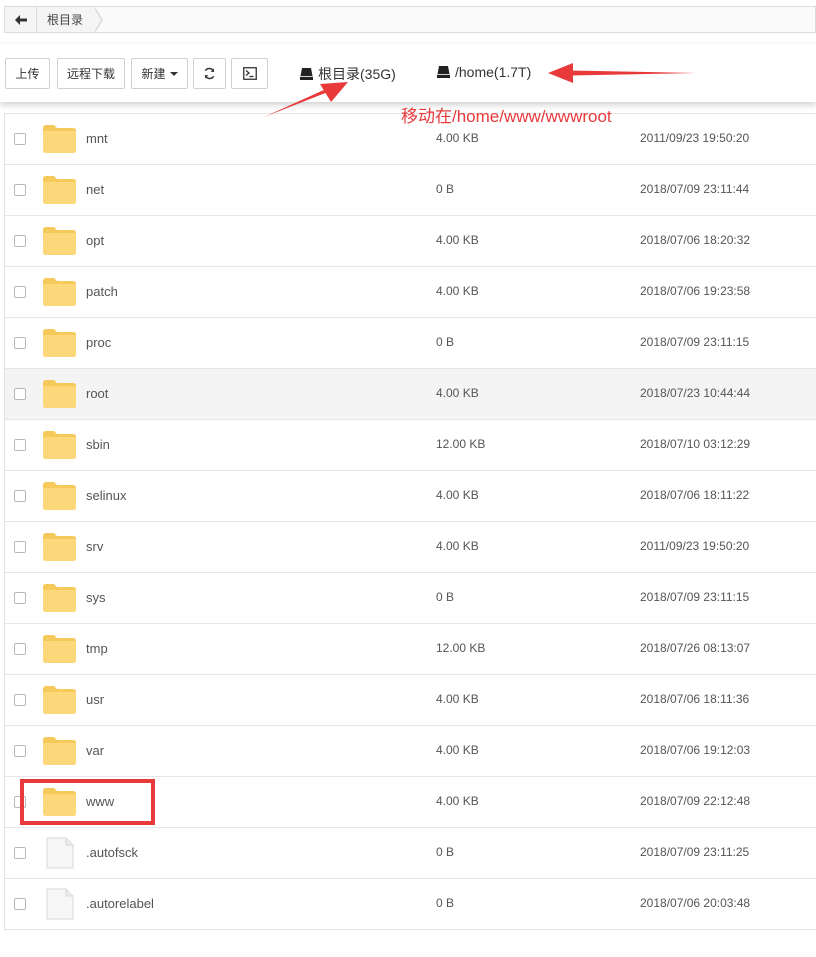  What do you see at coordinates (94, 546) in the screenshot?
I see `file-name: srv` at bounding box center [94, 546].